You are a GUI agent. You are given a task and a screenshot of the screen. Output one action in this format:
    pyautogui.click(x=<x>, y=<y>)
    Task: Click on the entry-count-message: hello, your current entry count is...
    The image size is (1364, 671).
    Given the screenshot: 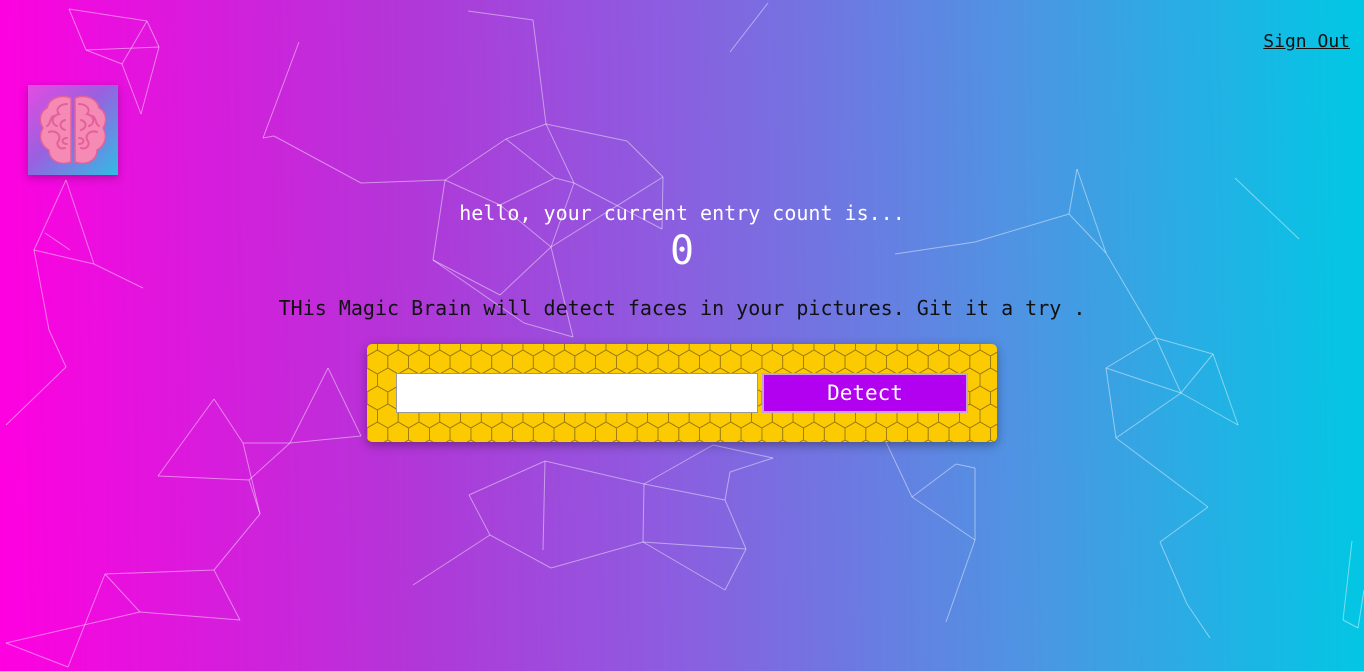 What is the action you would take?
    pyautogui.click(x=682, y=213)
    